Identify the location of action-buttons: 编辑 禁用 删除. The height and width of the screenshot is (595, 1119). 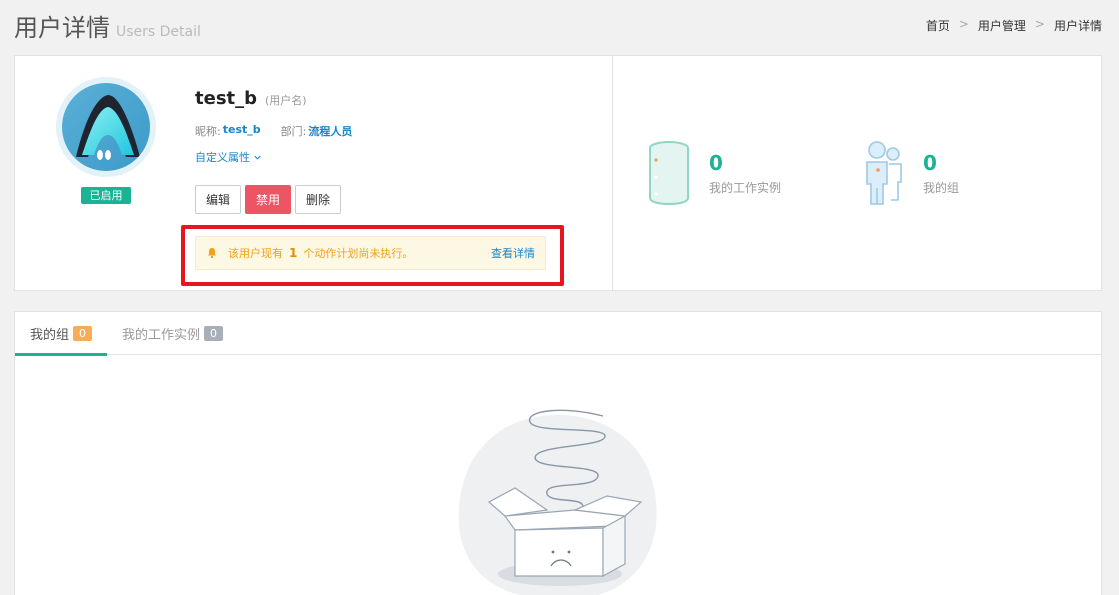
(268, 199).